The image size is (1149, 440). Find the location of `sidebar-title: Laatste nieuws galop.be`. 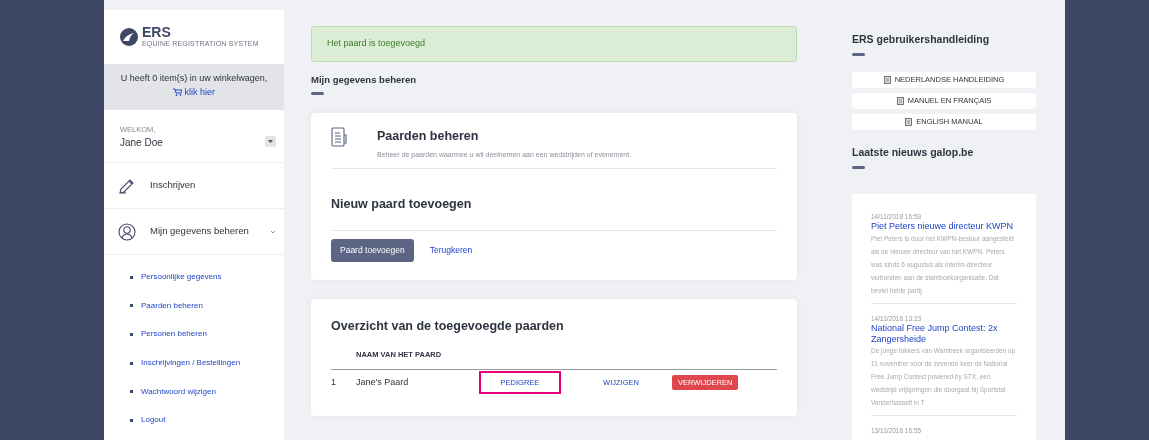

sidebar-title: Laatste nieuws galop.be is located at coordinates (913, 152).